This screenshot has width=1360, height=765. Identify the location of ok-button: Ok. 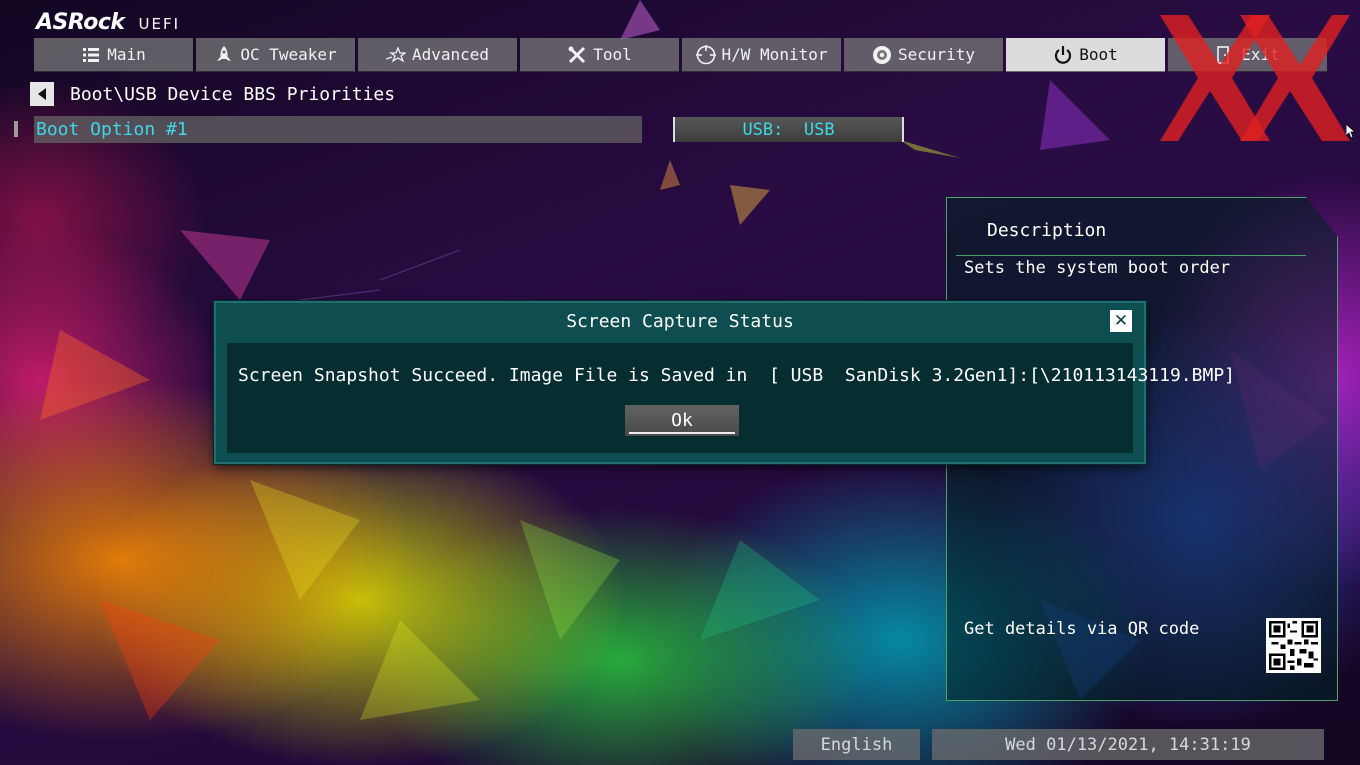
(682, 420).